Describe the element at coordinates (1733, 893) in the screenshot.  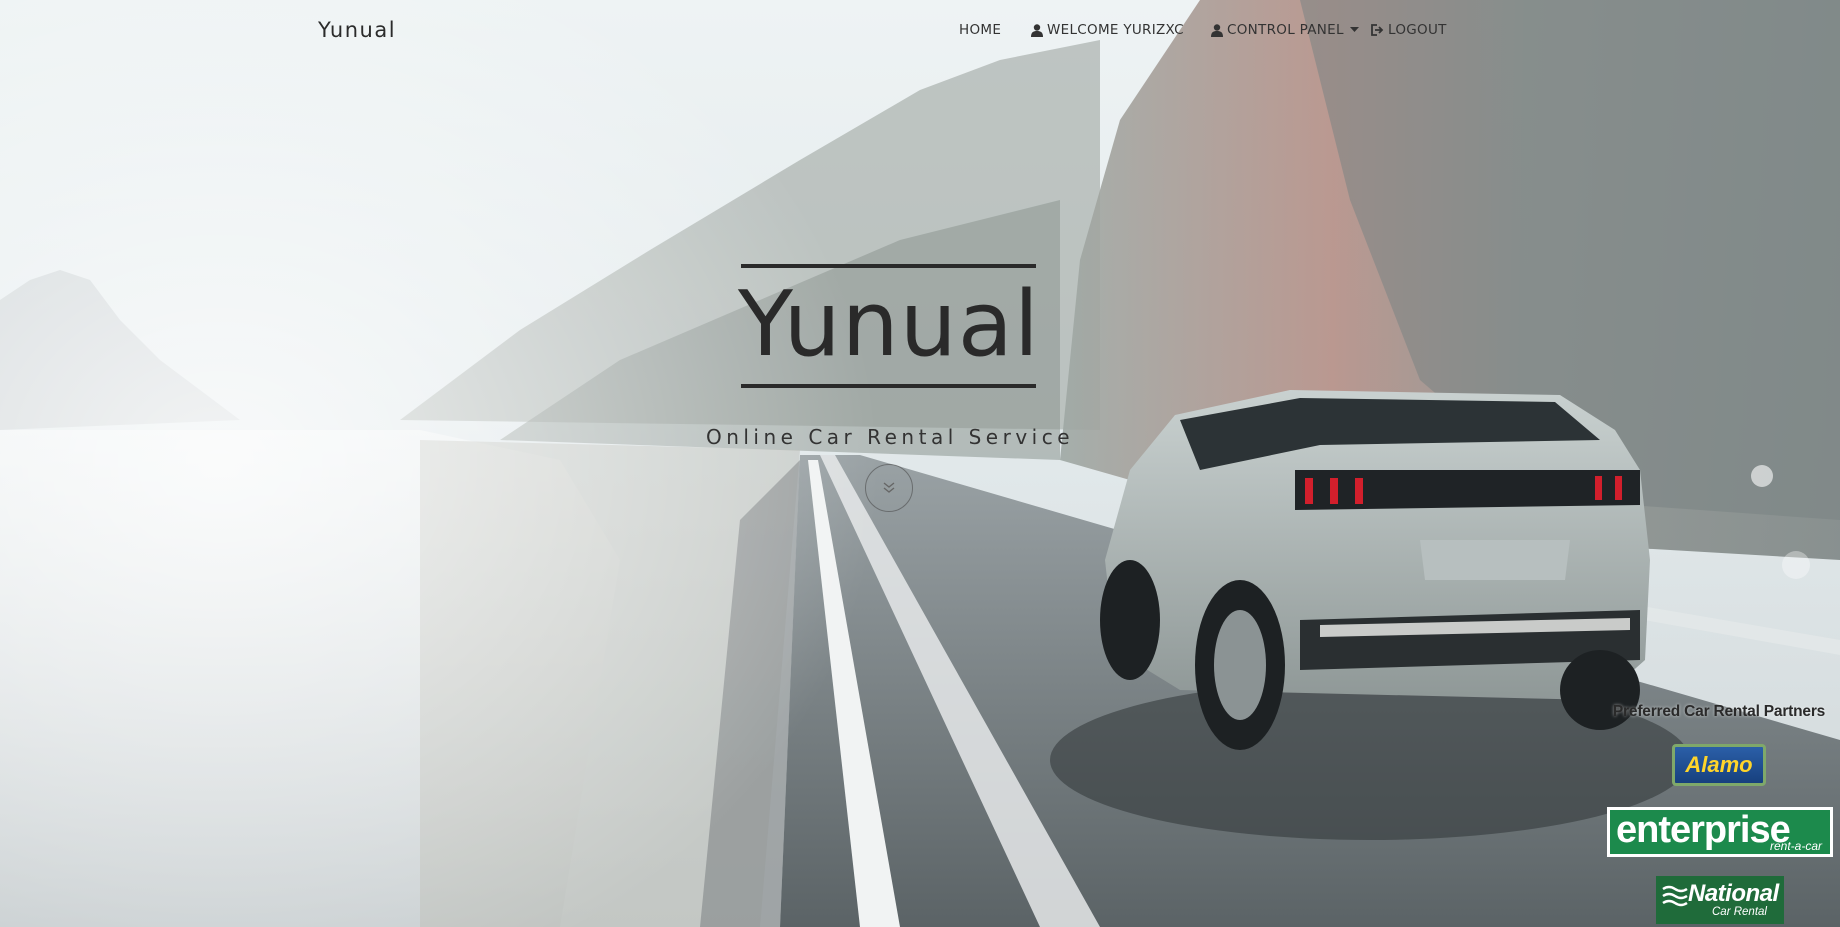
I see `national-logo-text: National` at that location.